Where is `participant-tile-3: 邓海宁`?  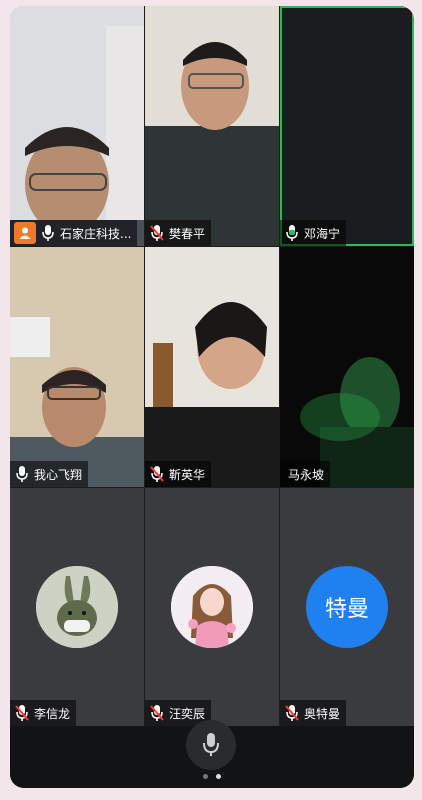
participant-tile-3: 邓海宁 is located at coordinates (347, 126).